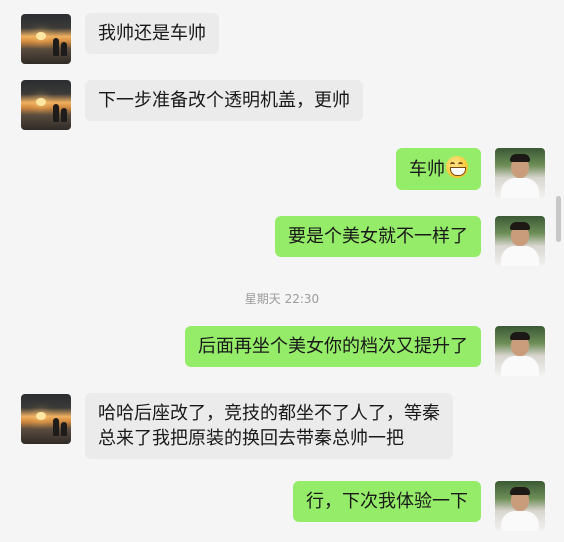 The image size is (564, 542). I want to click on message-bubble-outgoing: 后面再坐个美女你的档次又提升了, so click(333, 346).